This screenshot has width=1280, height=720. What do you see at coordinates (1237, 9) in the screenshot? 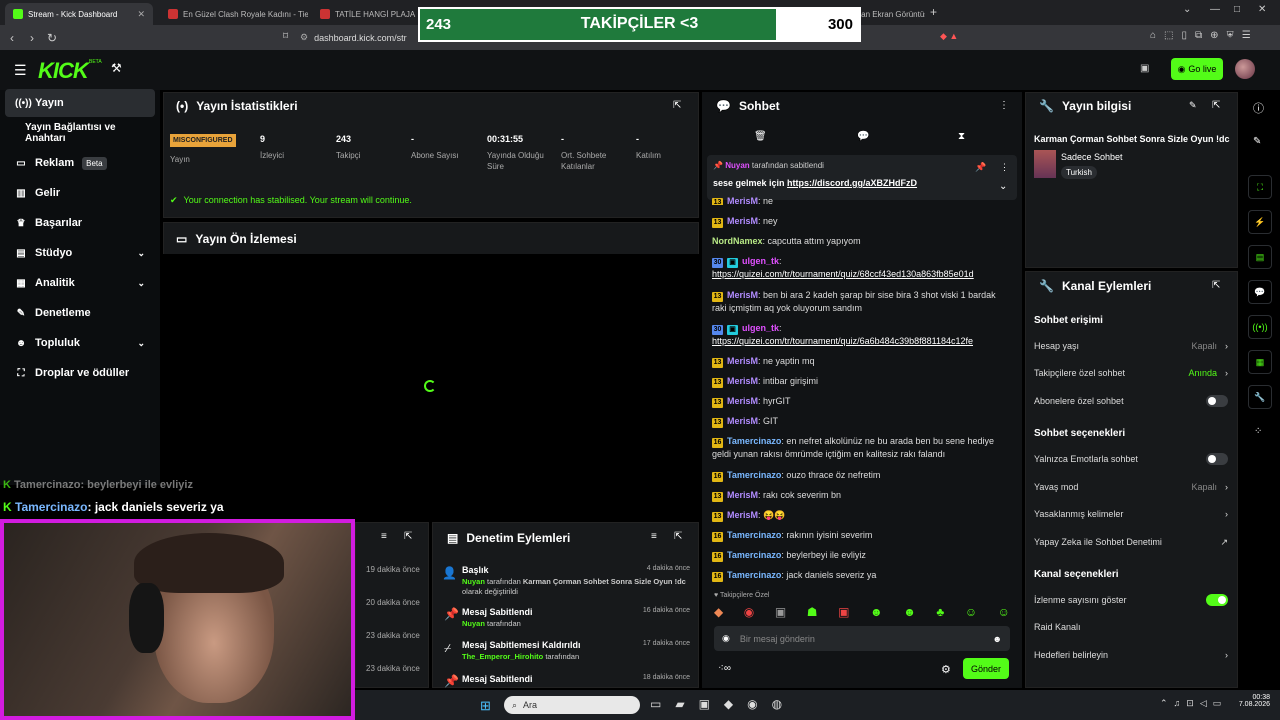
I see `maximize-icon: □` at bounding box center [1237, 9].